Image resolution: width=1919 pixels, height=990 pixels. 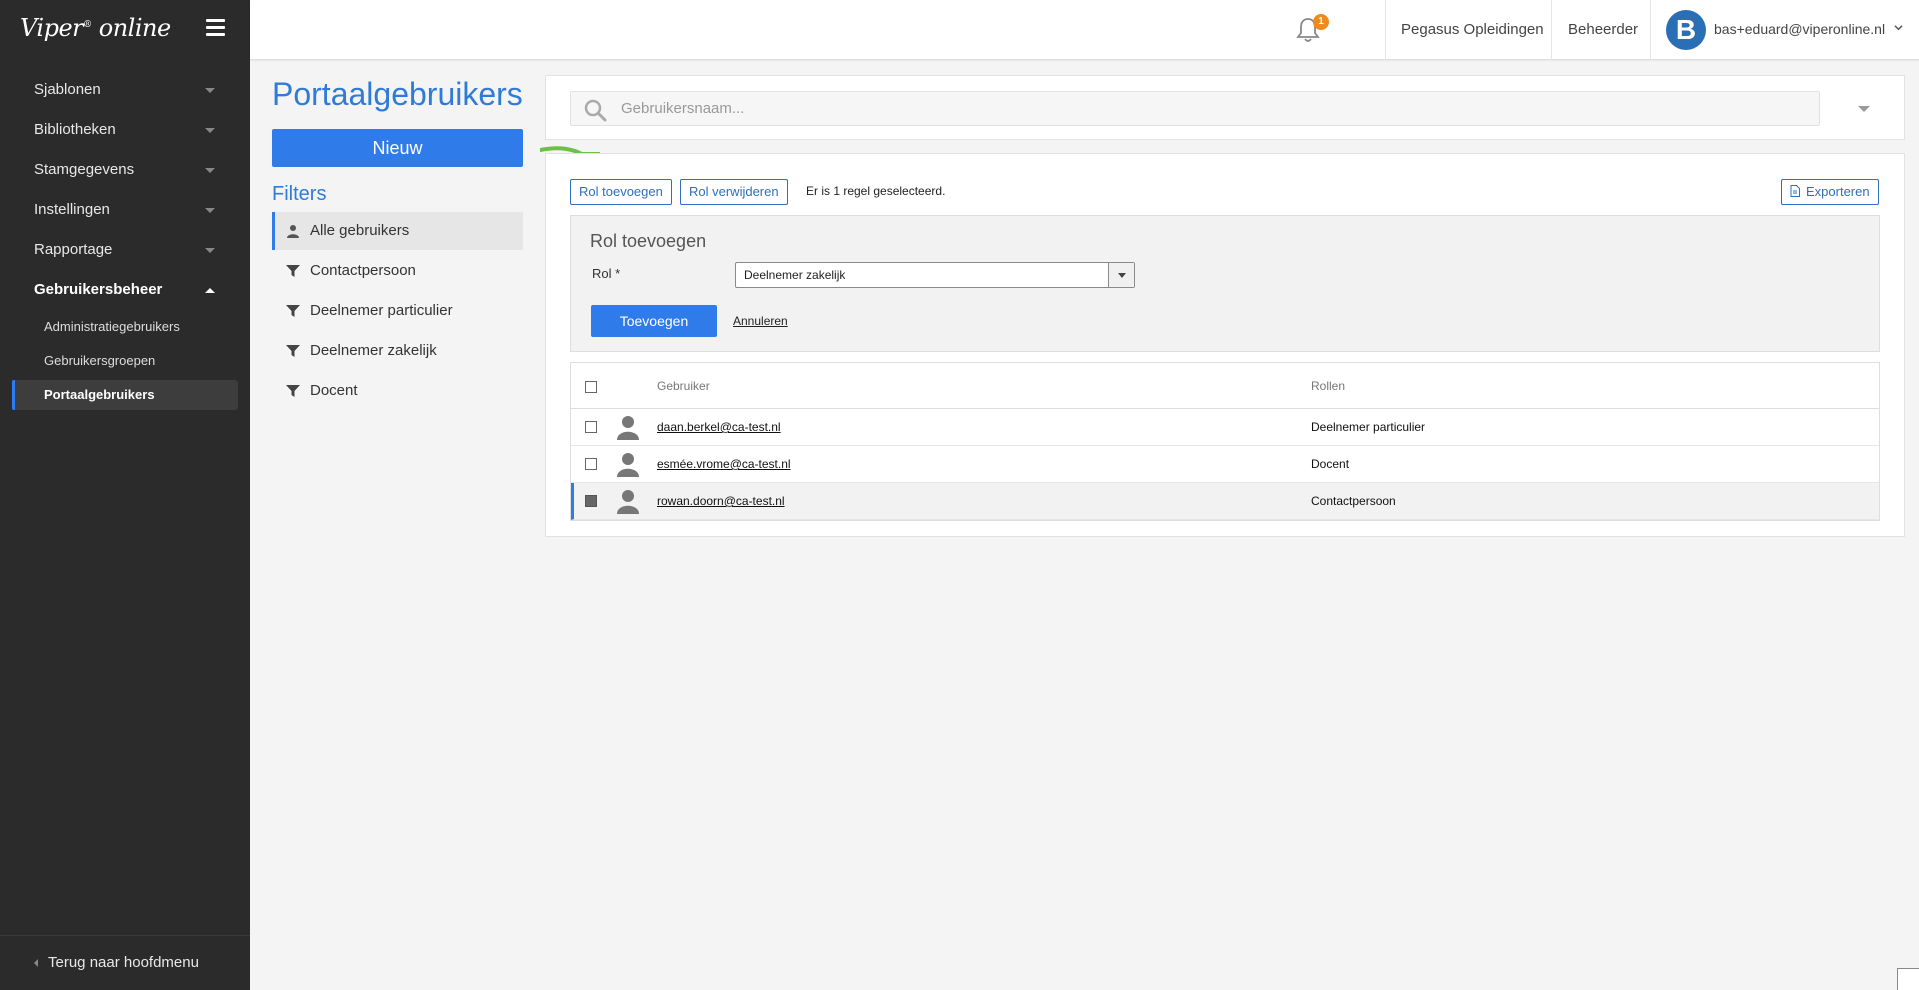 I want to click on sidebar-item-gebruikersbeheer: Gebruikersbeheer, so click(x=125, y=290).